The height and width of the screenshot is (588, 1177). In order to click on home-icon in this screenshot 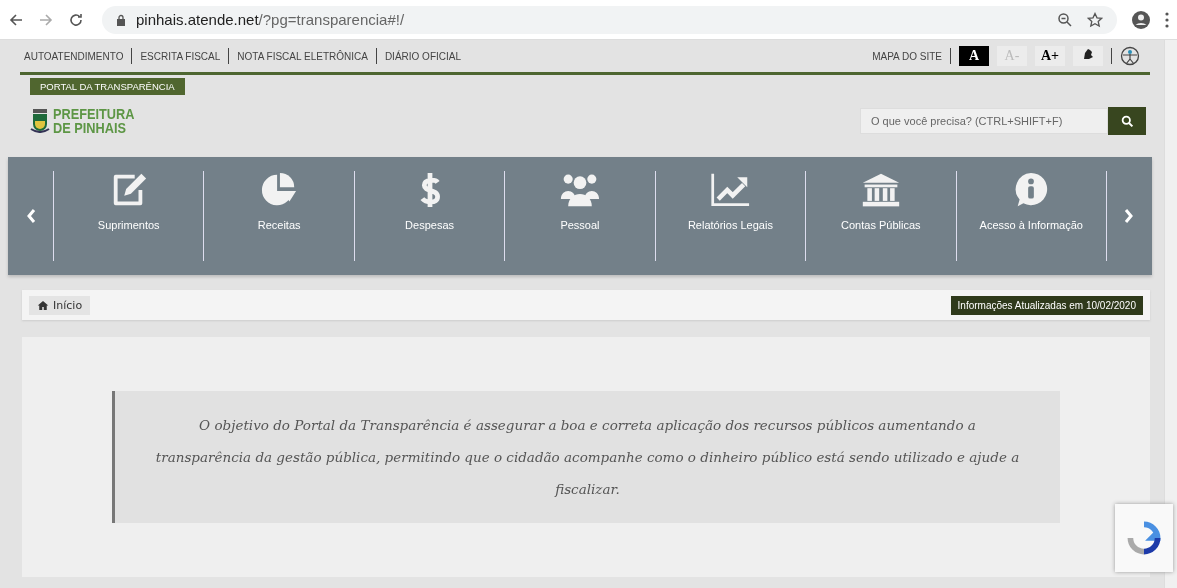, I will do `click(43, 305)`.